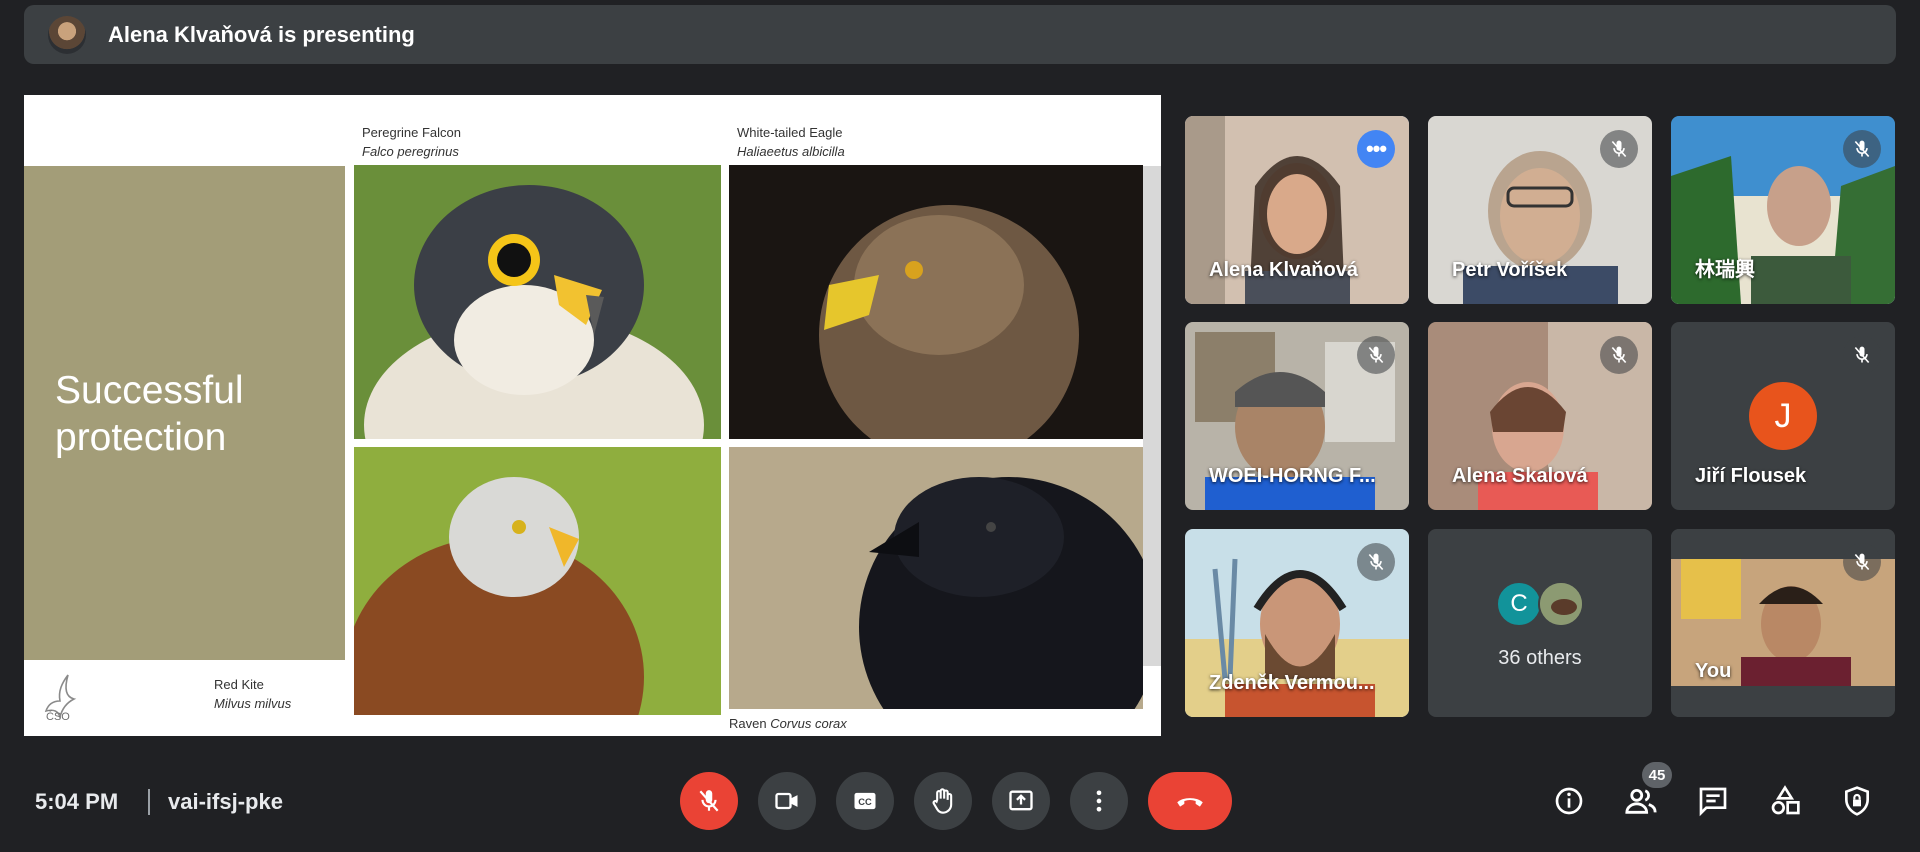 The image size is (1920, 852). What do you see at coordinates (791, 151) in the screenshot?
I see `caption-latin: Haliaeetus albicilla` at bounding box center [791, 151].